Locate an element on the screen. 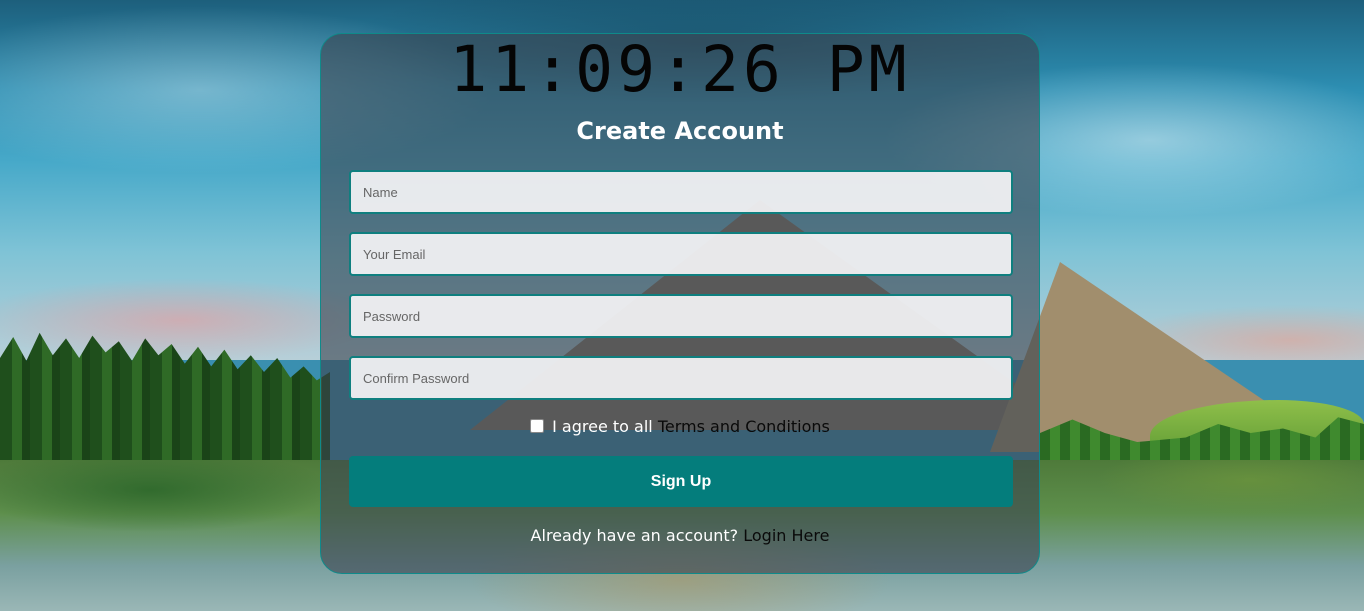 Image resolution: width=1364 pixels, height=611 pixels. terms-agreement: I agree to all Terms and Conditions is located at coordinates (680, 426).